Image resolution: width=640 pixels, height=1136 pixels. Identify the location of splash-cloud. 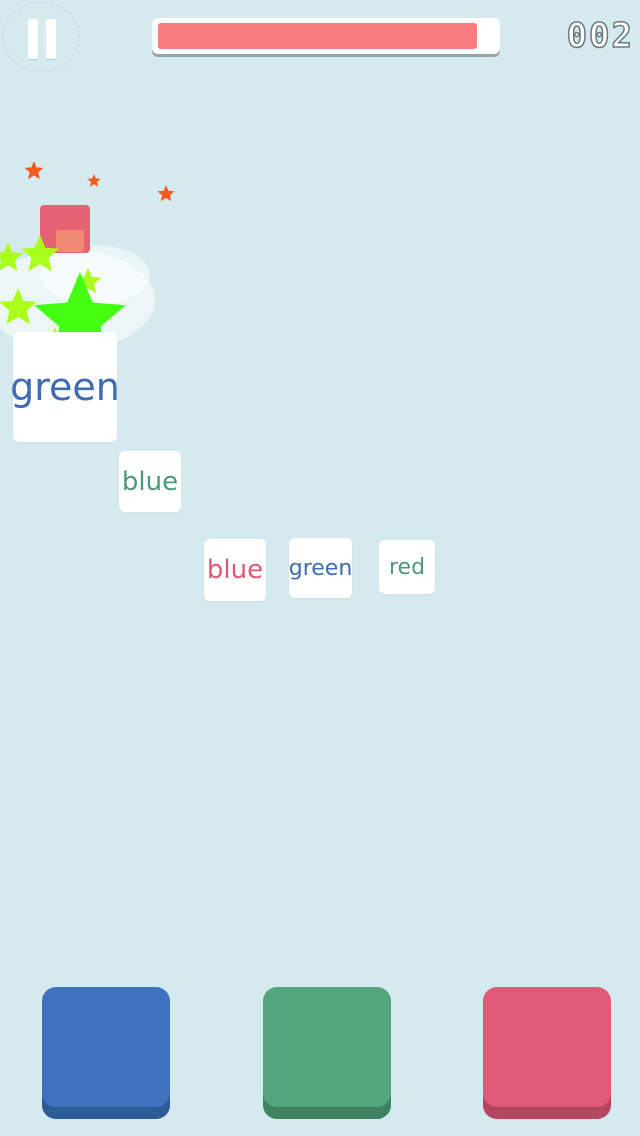
(95, 275).